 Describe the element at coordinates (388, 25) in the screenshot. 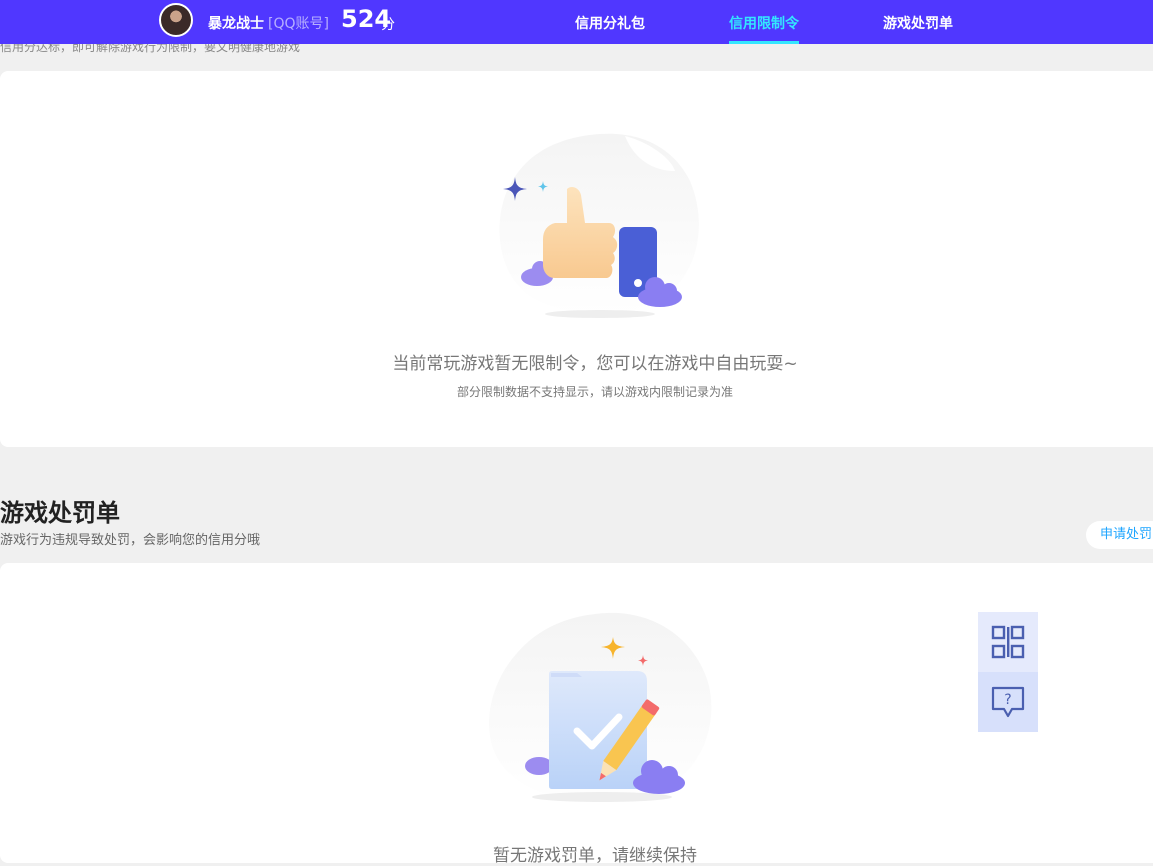

I see `credit-score-unit: 分` at that location.